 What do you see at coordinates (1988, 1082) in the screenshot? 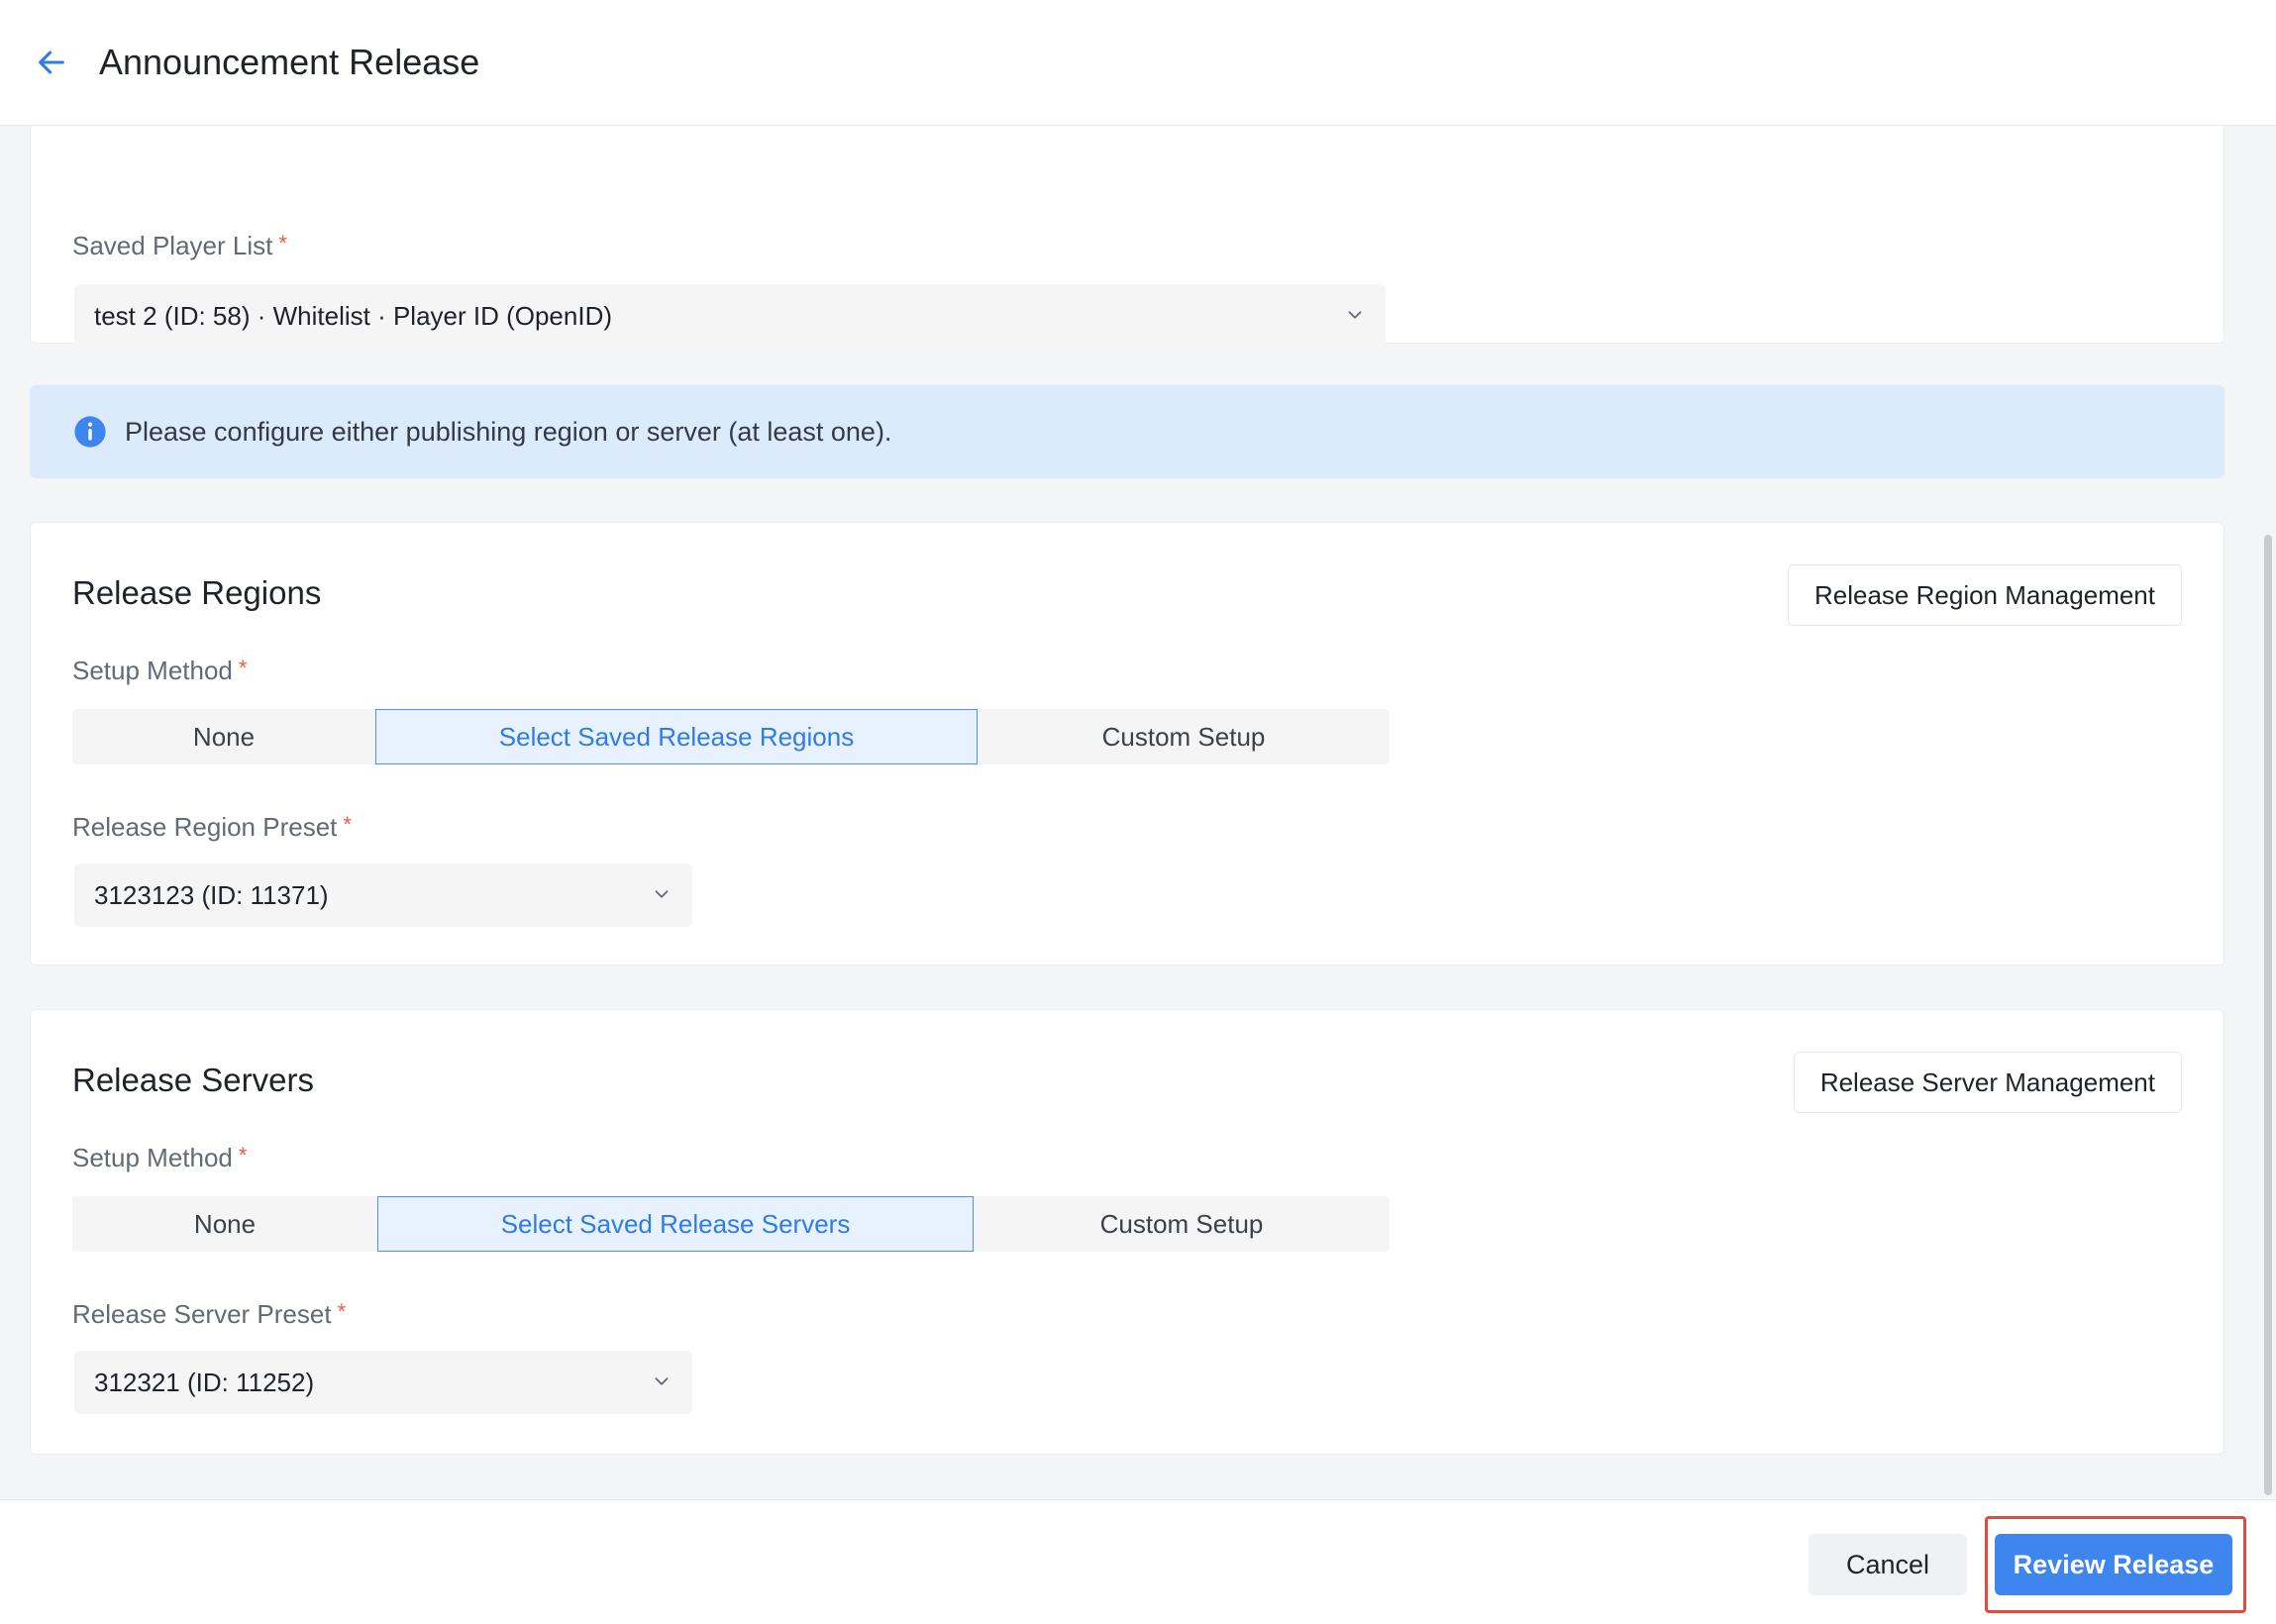
I see `release-server-management-button: Release Server Management` at bounding box center [1988, 1082].